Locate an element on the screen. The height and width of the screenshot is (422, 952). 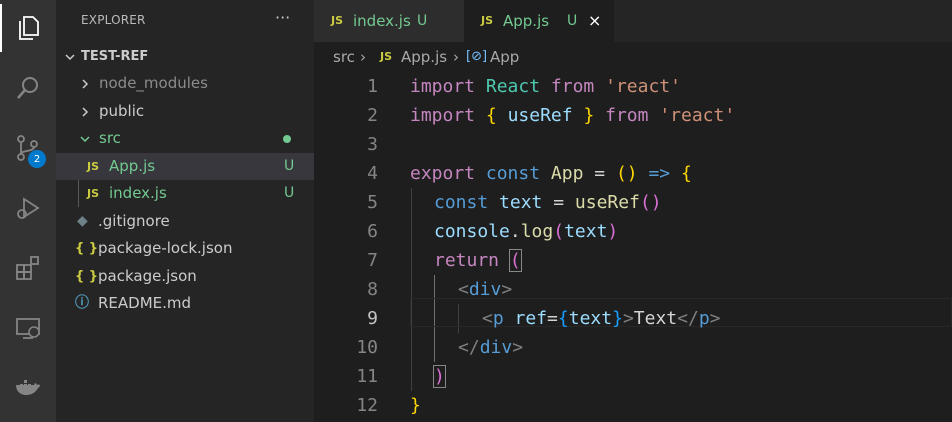
code-line: 4 export const App = () => { is located at coordinates (633, 173).